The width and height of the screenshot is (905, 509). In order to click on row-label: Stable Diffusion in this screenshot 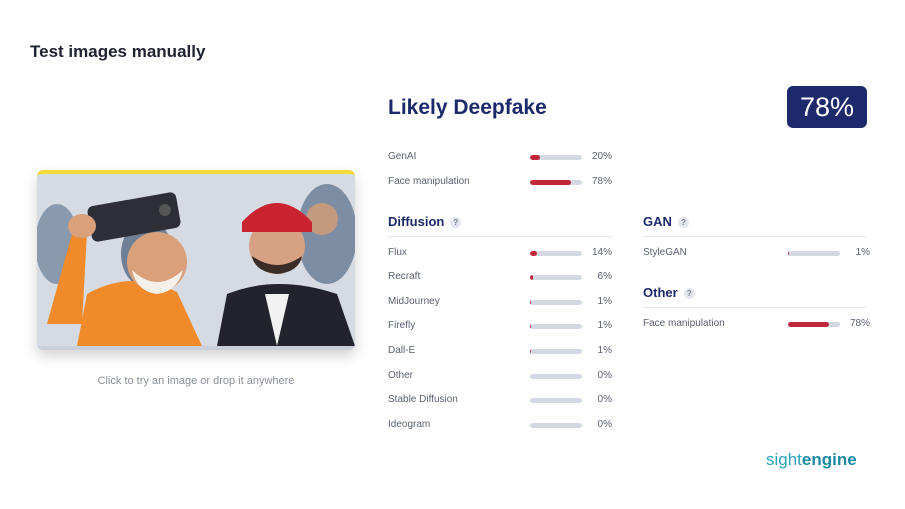, I will do `click(423, 399)`.